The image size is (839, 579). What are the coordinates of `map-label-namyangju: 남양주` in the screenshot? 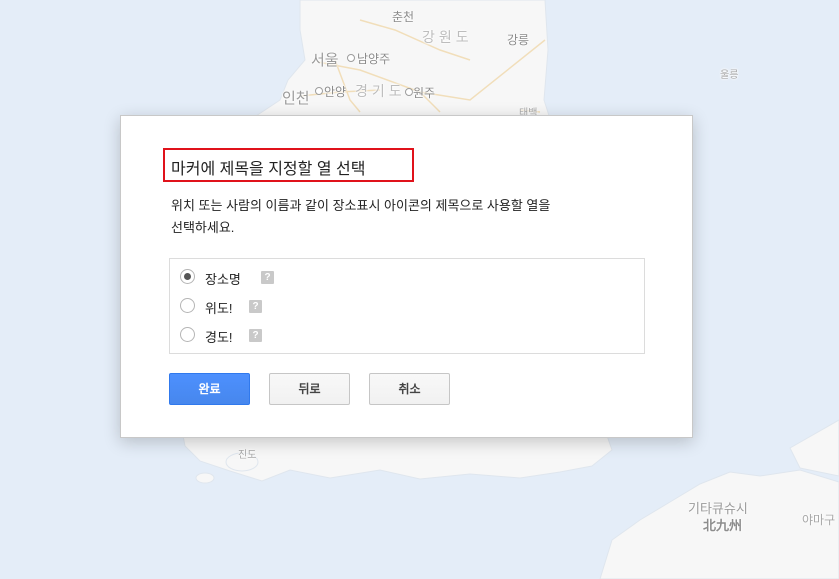 It's located at (374, 59).